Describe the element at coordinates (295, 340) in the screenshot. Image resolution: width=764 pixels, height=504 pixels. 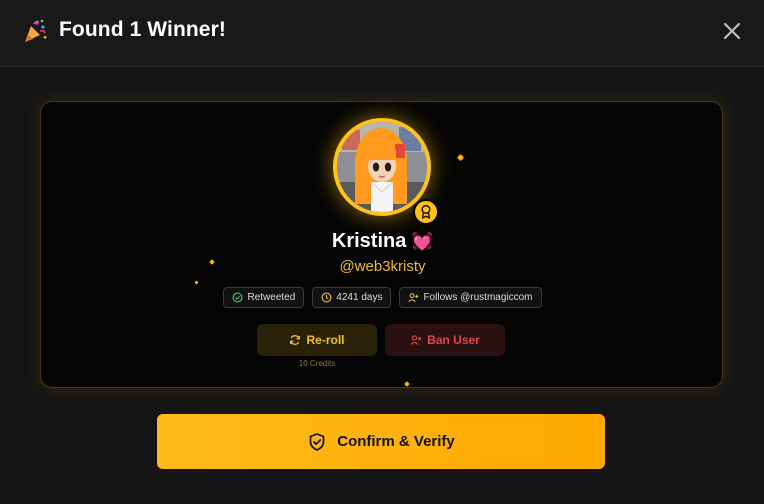
I see `refresh-icon` at that location.